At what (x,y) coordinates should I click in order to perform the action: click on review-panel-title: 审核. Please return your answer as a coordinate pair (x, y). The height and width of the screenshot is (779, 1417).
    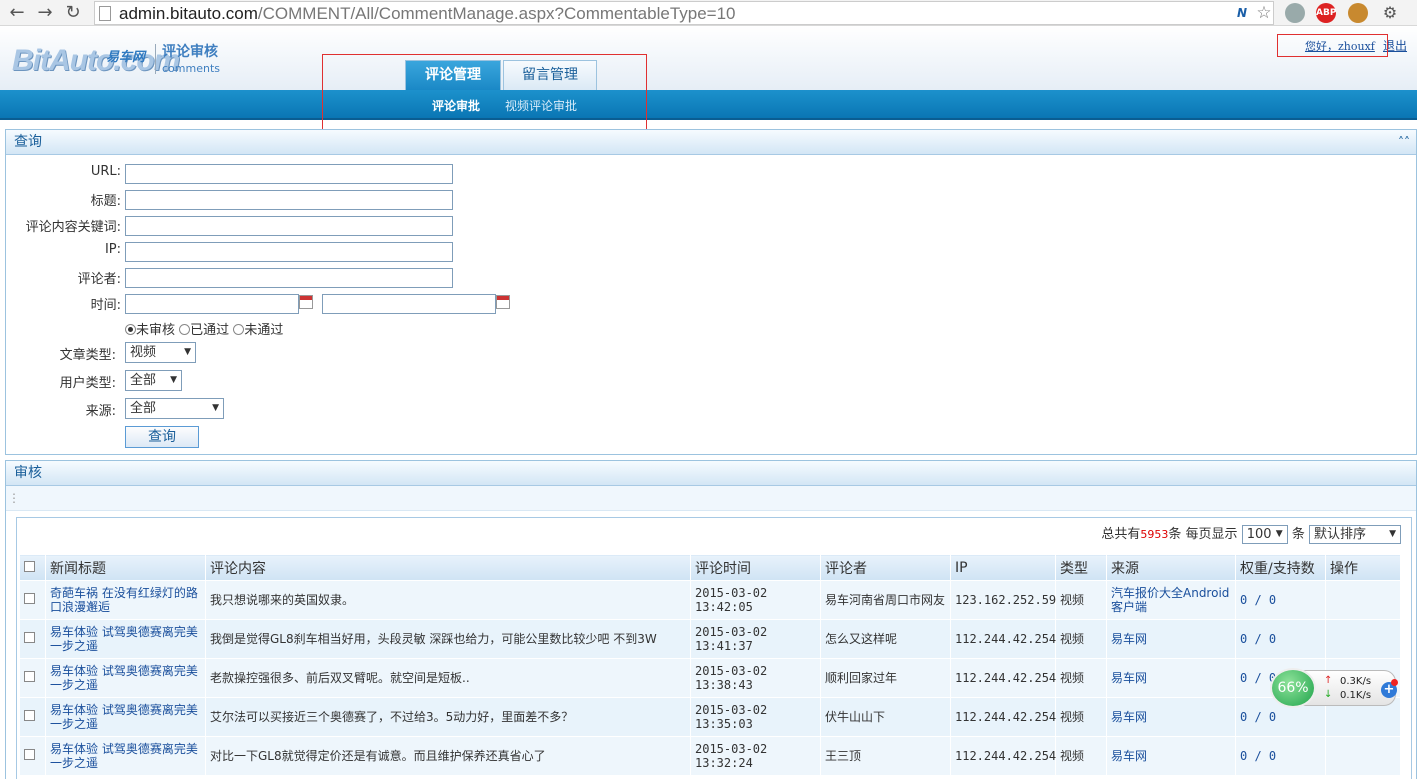
    Looking at the image, I should click on (711, 473).